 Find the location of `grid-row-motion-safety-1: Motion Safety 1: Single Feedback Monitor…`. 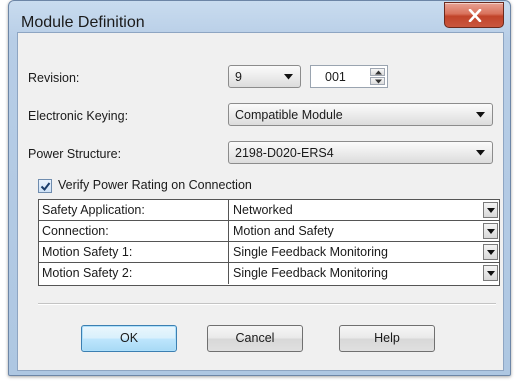

grid-row-motion-safety-1: Motion Safety 1: Single Feedback Monitor… is located at coordinates (269, 252).